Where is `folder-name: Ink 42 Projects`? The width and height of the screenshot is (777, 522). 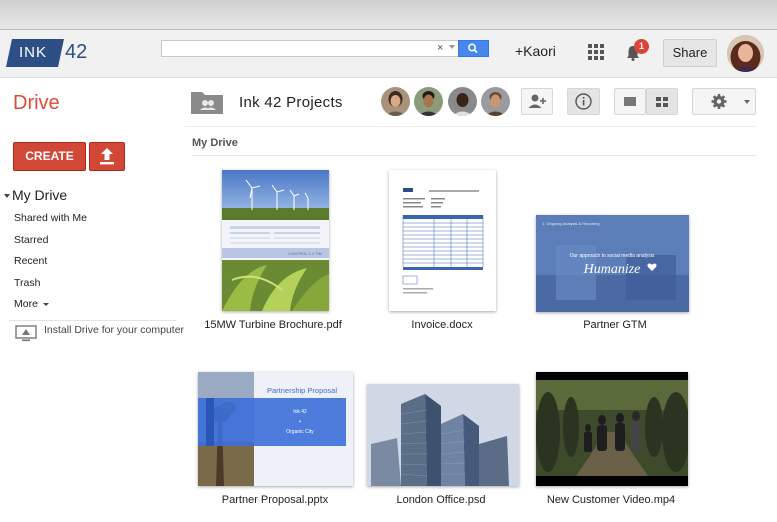
folder-name: Ink 42 Projects is located at coordinates (291, 102).